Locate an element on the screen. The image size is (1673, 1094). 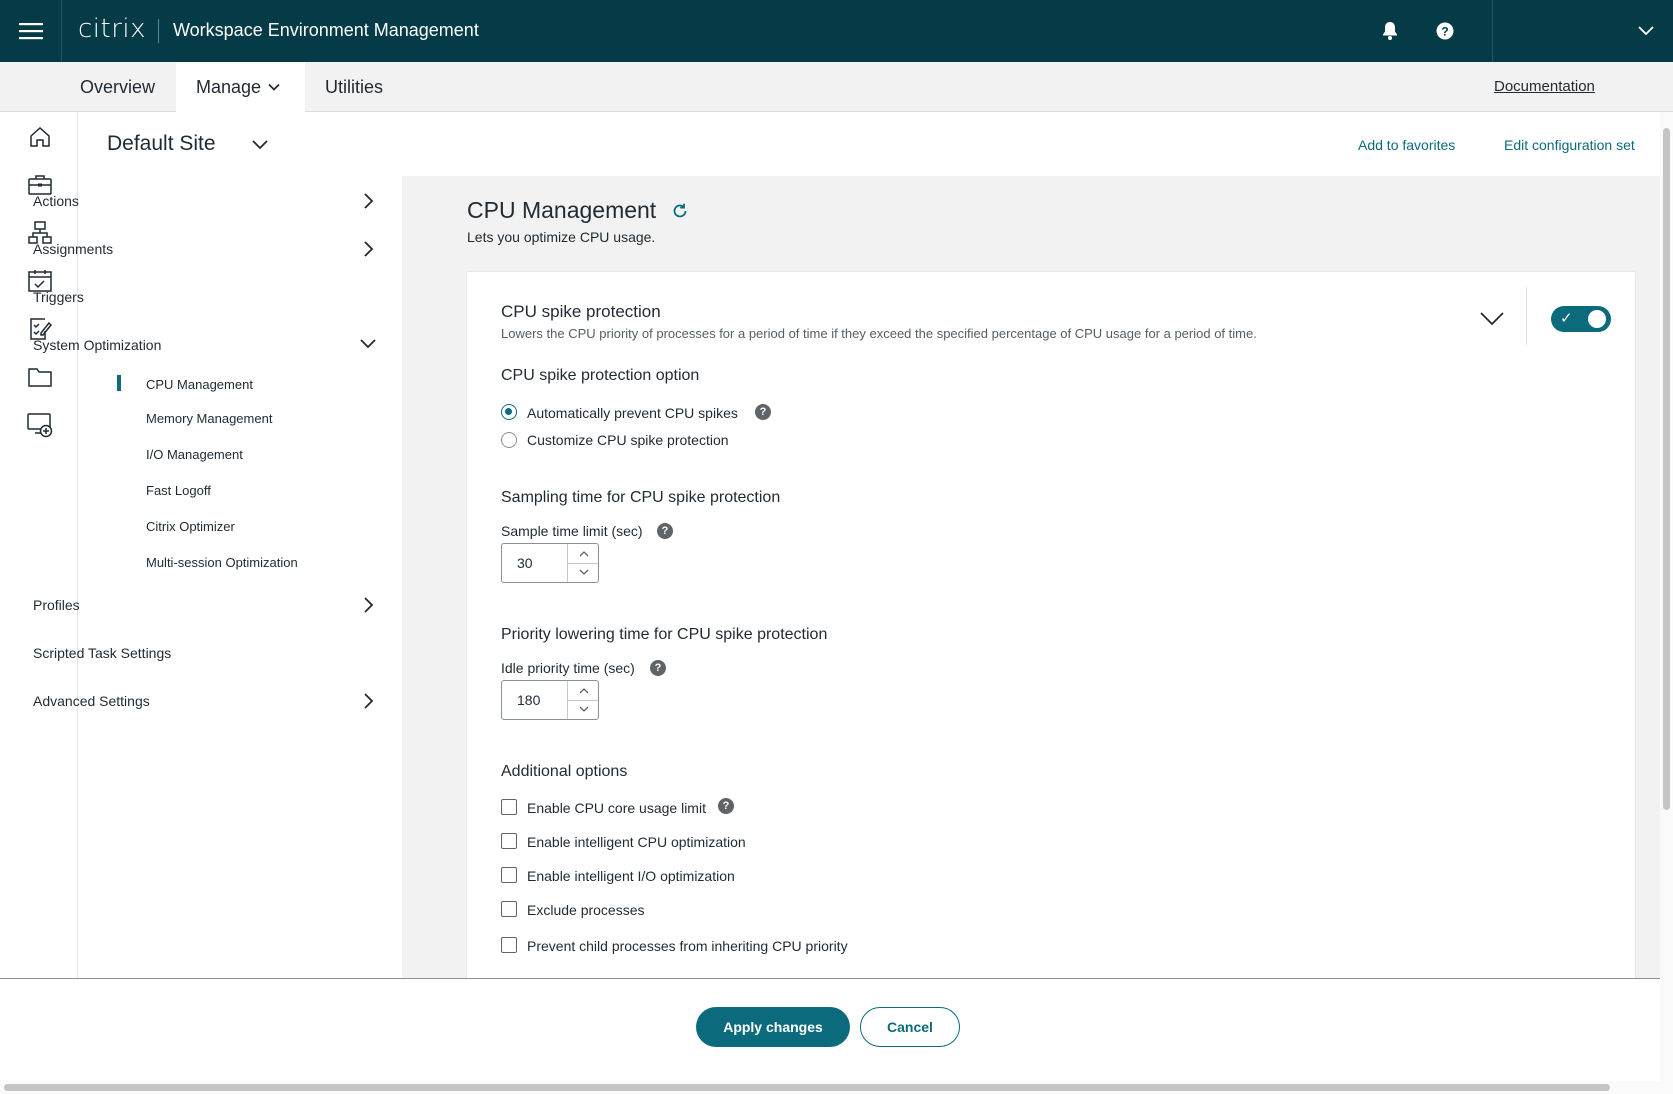
sidebar-item-triggers: Triggers is located at coordinates (58, 297).